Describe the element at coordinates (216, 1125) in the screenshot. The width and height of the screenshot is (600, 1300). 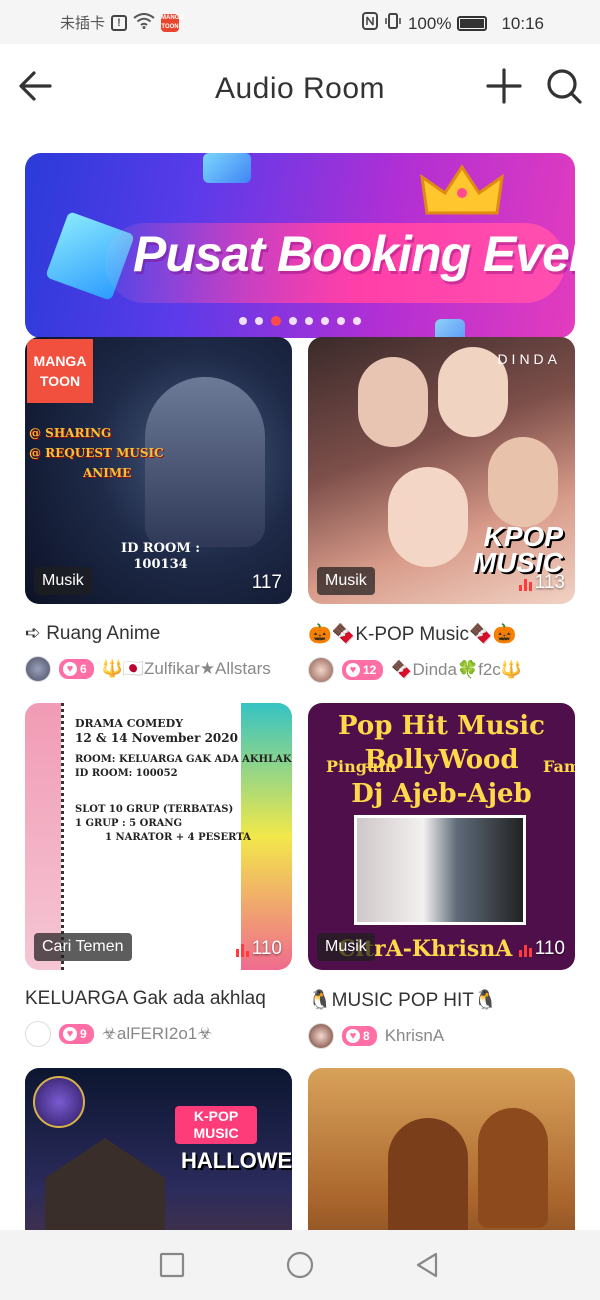
I see `cover-caption: K-POP MUSIC` at that location.